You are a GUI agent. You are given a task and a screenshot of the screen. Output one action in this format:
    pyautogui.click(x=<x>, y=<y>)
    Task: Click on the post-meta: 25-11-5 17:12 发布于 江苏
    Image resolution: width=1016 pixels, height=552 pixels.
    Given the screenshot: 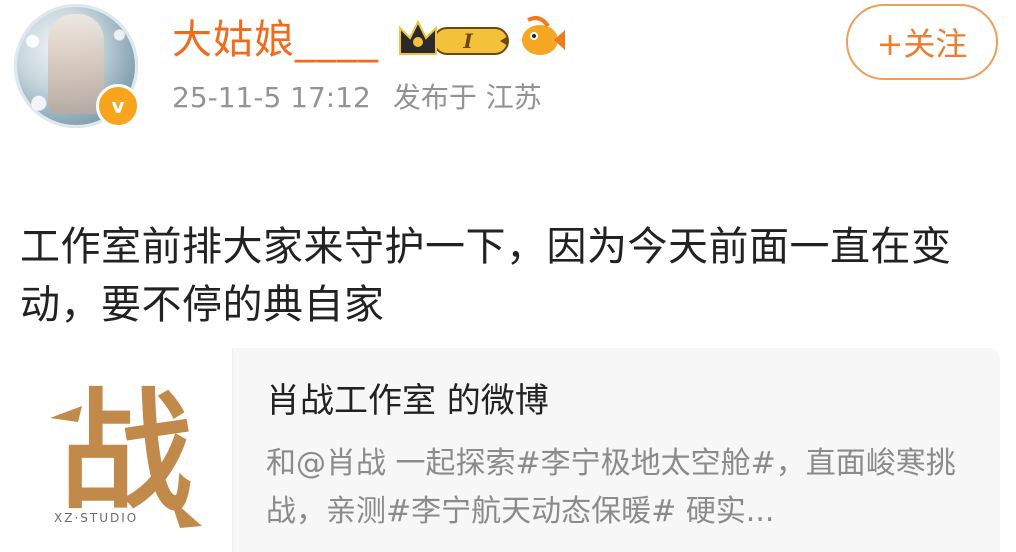 What is the action you would take?
    pyautogui.click(x=368, y=98)
    